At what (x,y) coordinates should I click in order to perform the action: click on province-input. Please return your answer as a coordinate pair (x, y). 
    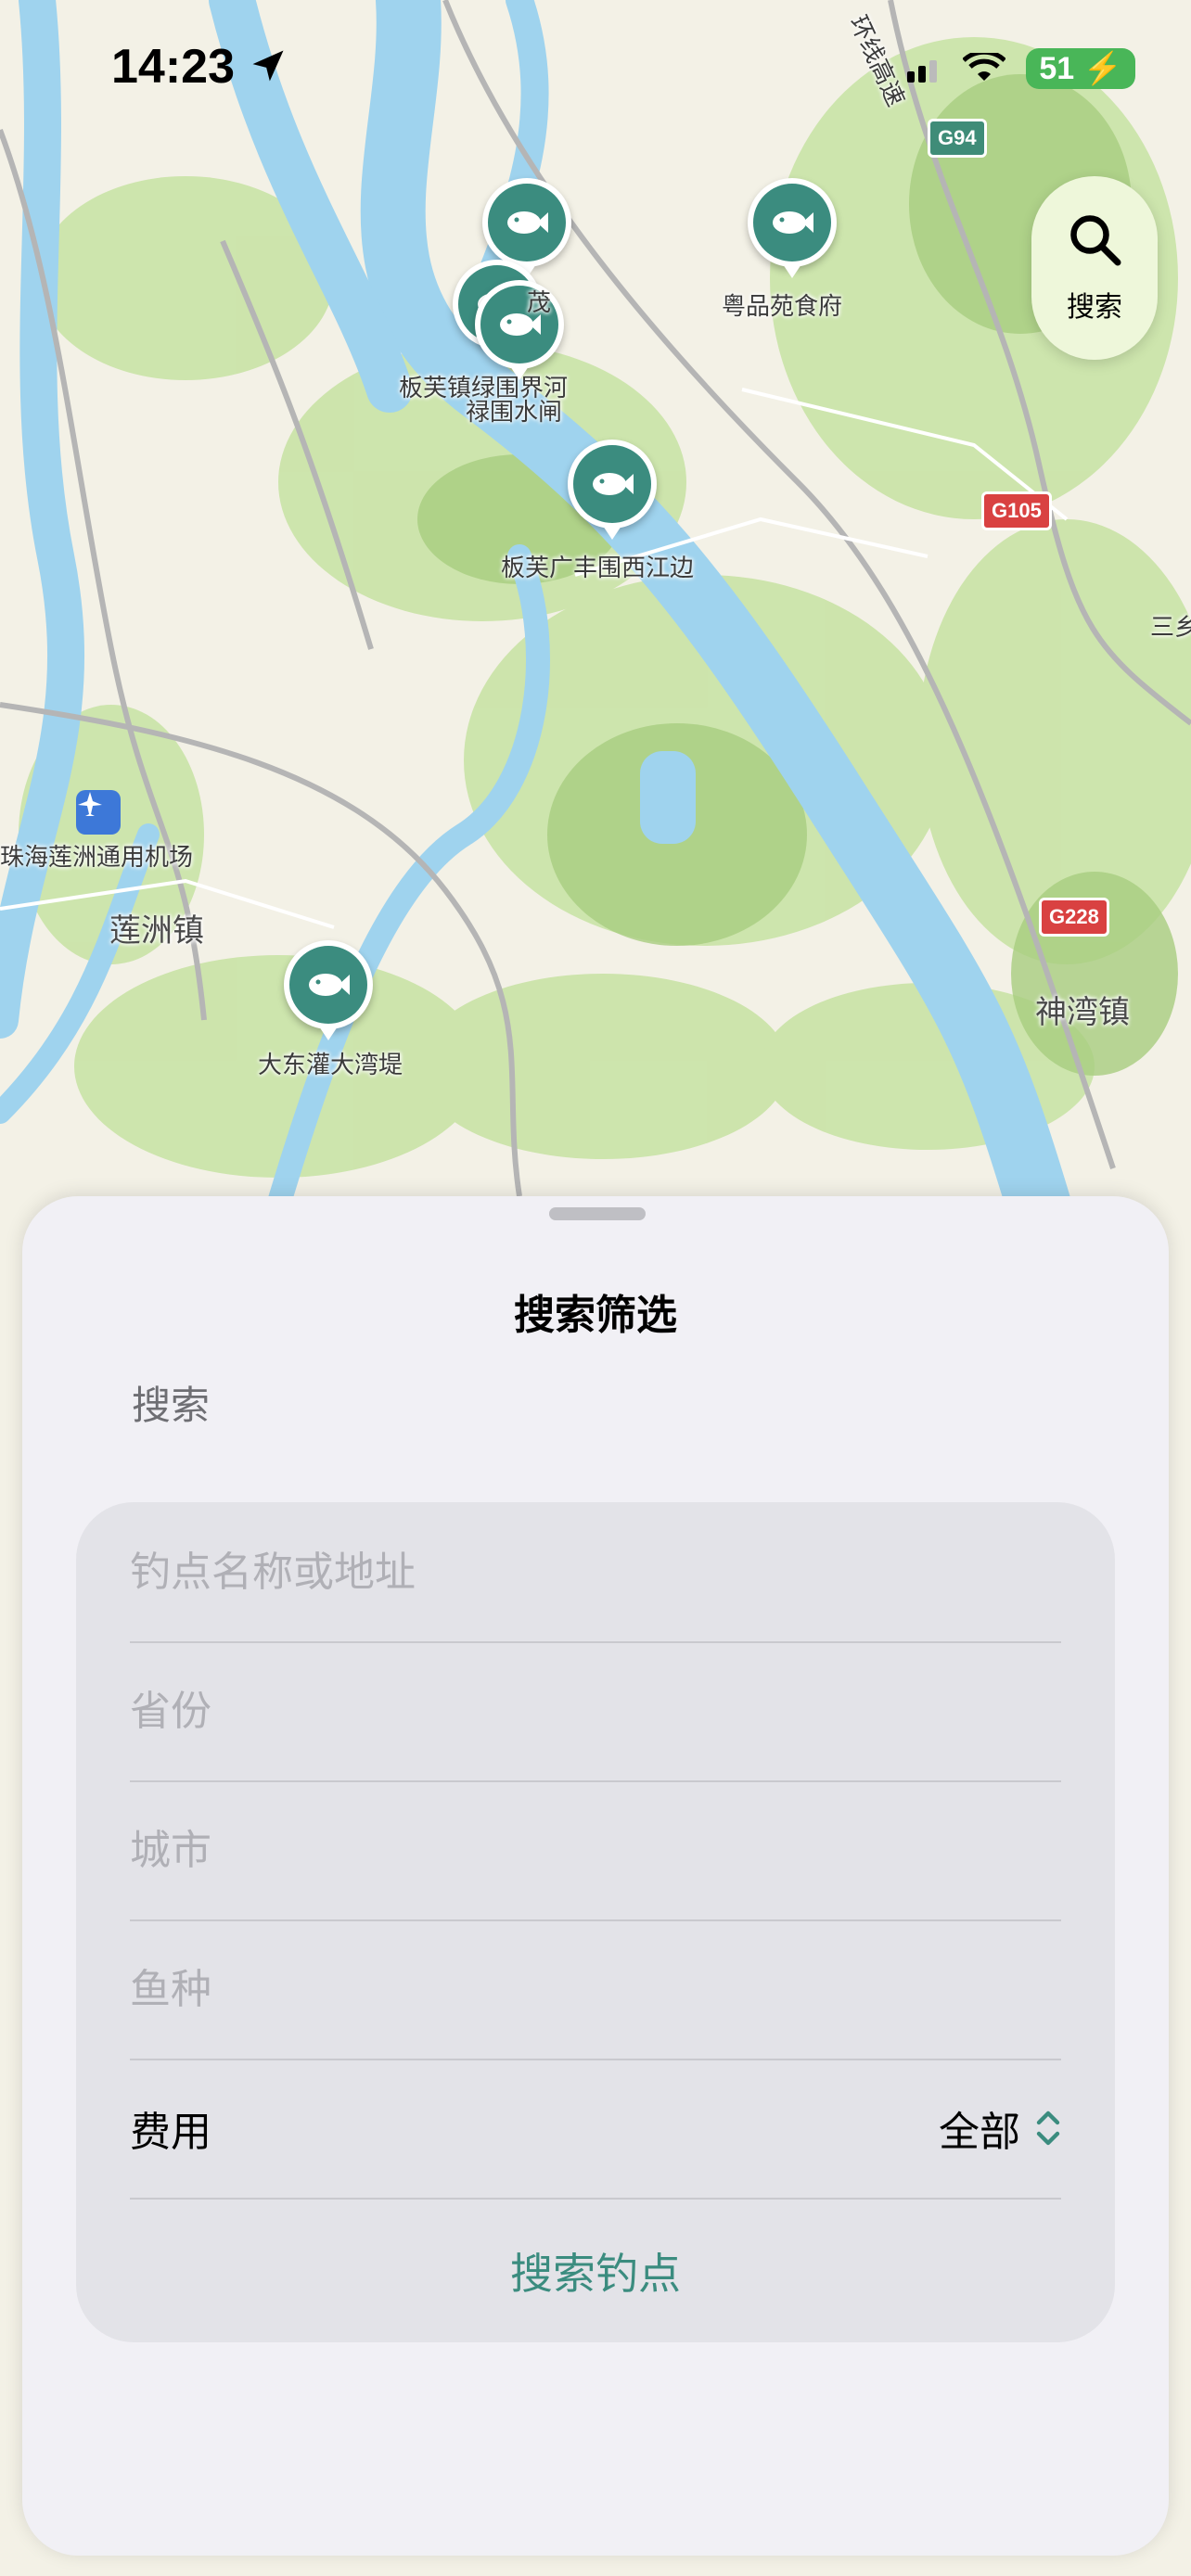
    Looking at the image, I should click on (595, 1711).